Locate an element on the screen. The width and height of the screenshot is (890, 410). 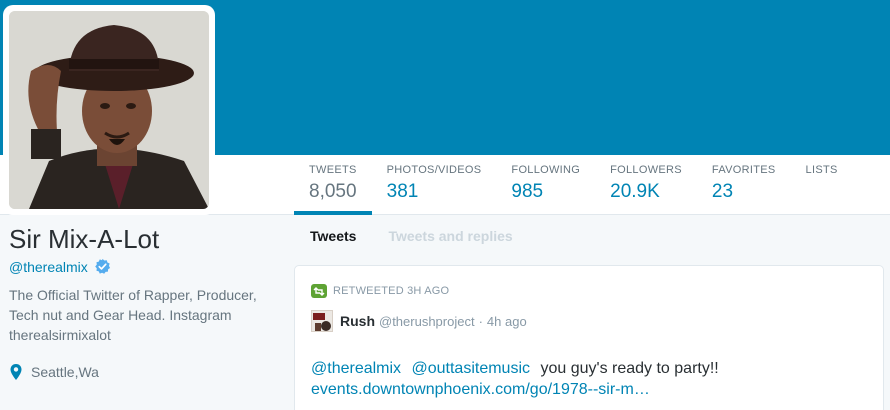
retweet-context: RETWEETED 3H AGO is located at coordinates (380, 291).